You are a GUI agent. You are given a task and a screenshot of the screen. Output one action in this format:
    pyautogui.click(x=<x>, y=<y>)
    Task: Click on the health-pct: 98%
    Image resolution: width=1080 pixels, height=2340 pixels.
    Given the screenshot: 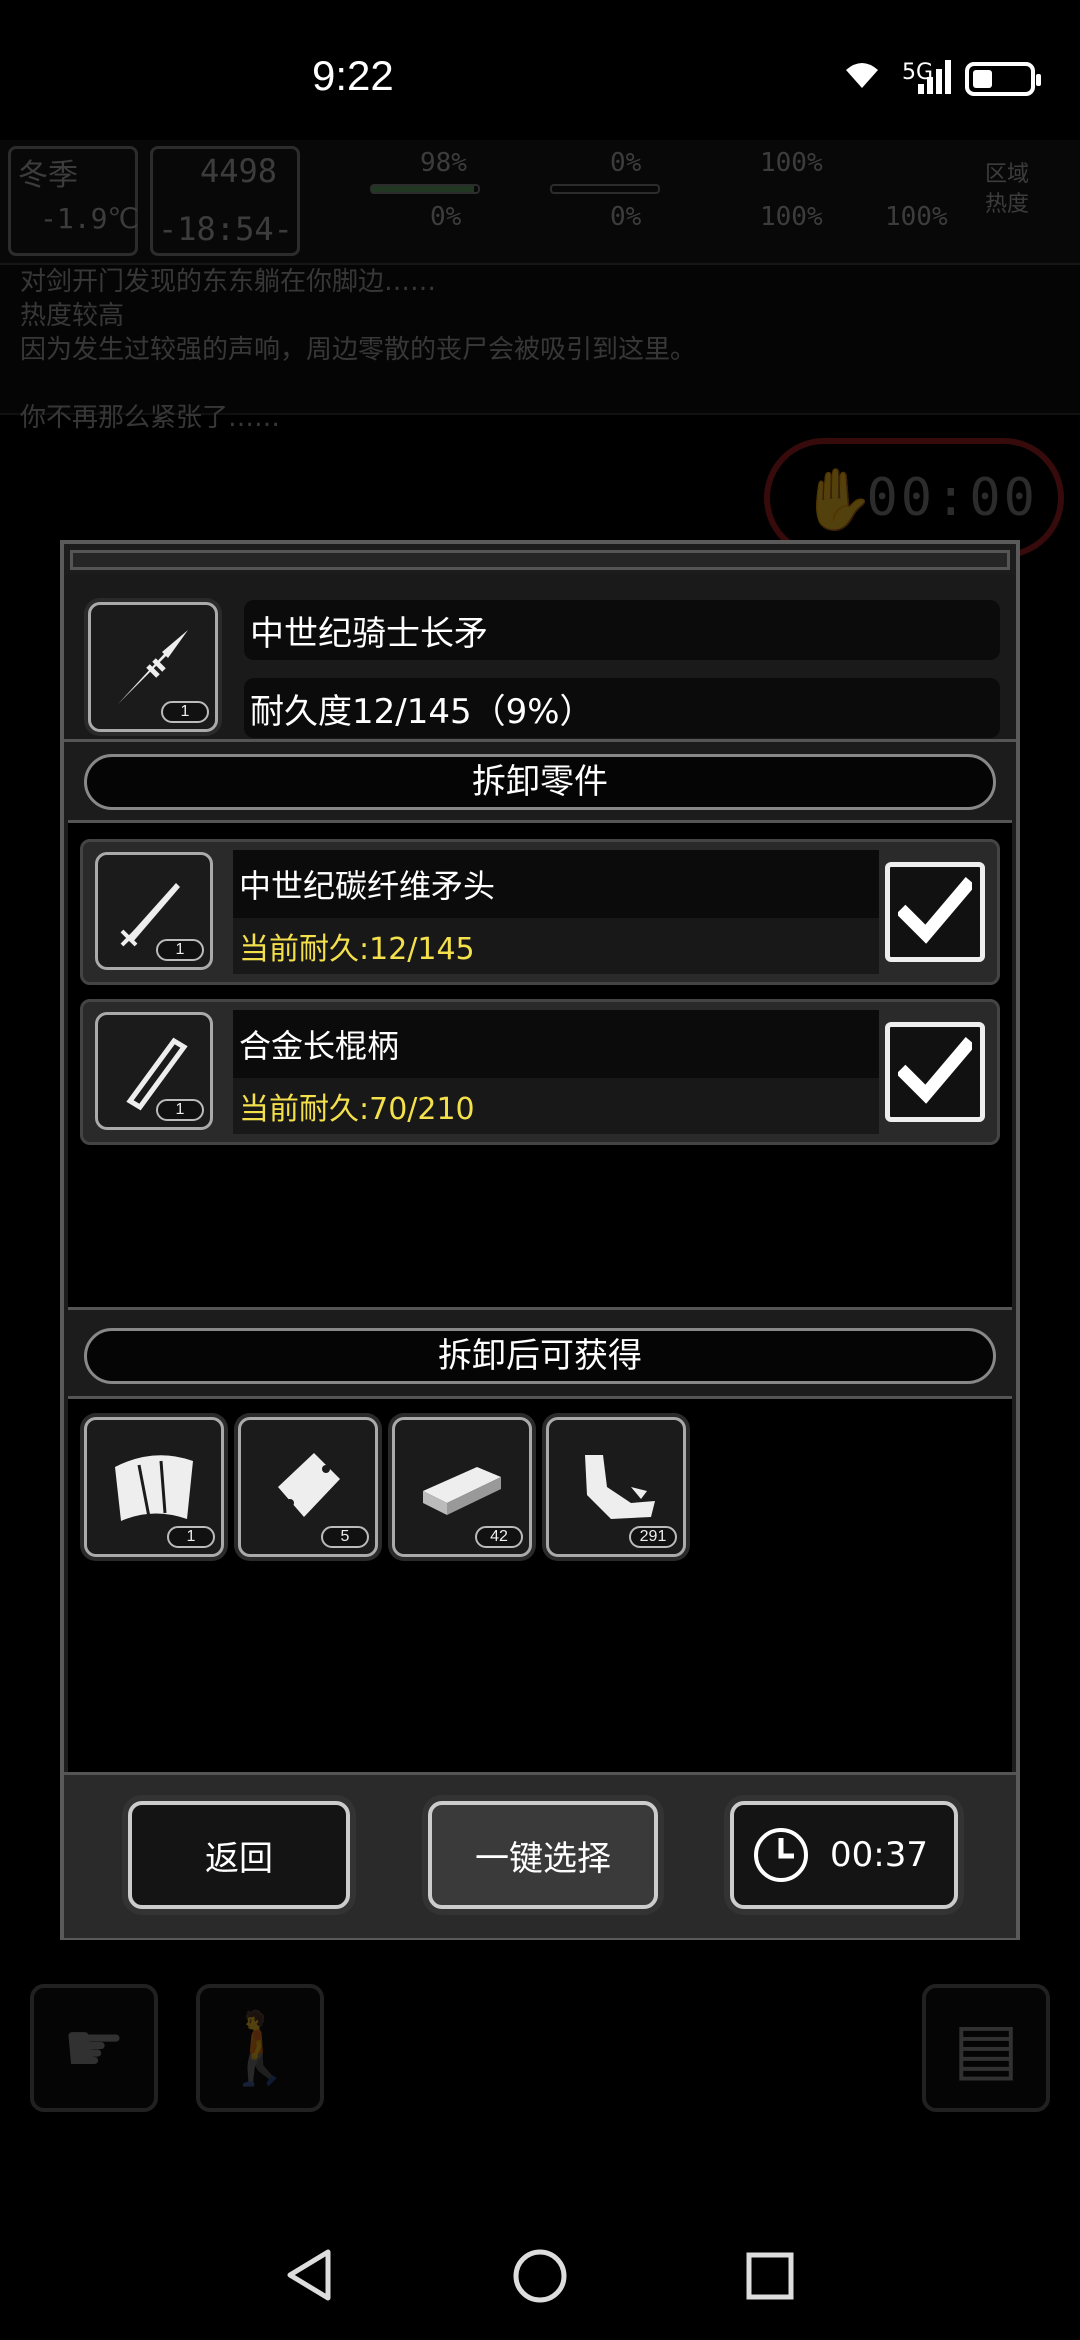 What is the action you would take?
    pyautogui.click(x=443, y=163)
    